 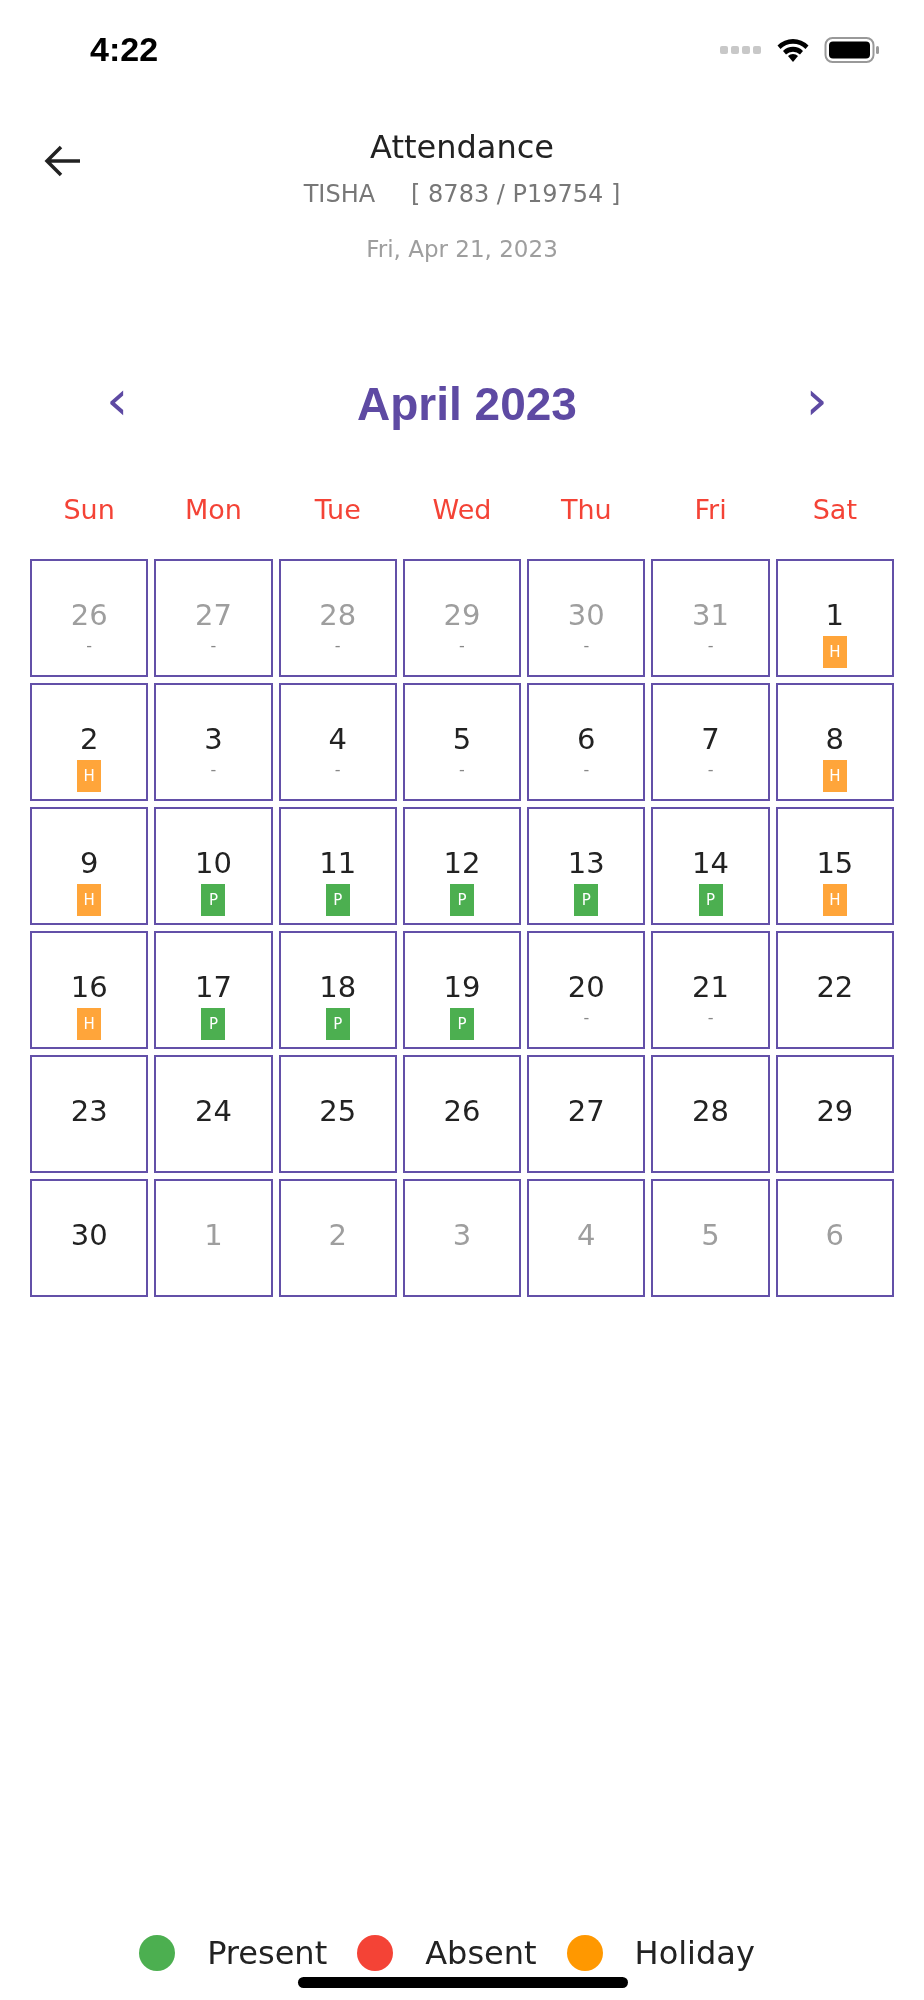 I want to click on day-cell: 15 H, so click(x=834, y=866).